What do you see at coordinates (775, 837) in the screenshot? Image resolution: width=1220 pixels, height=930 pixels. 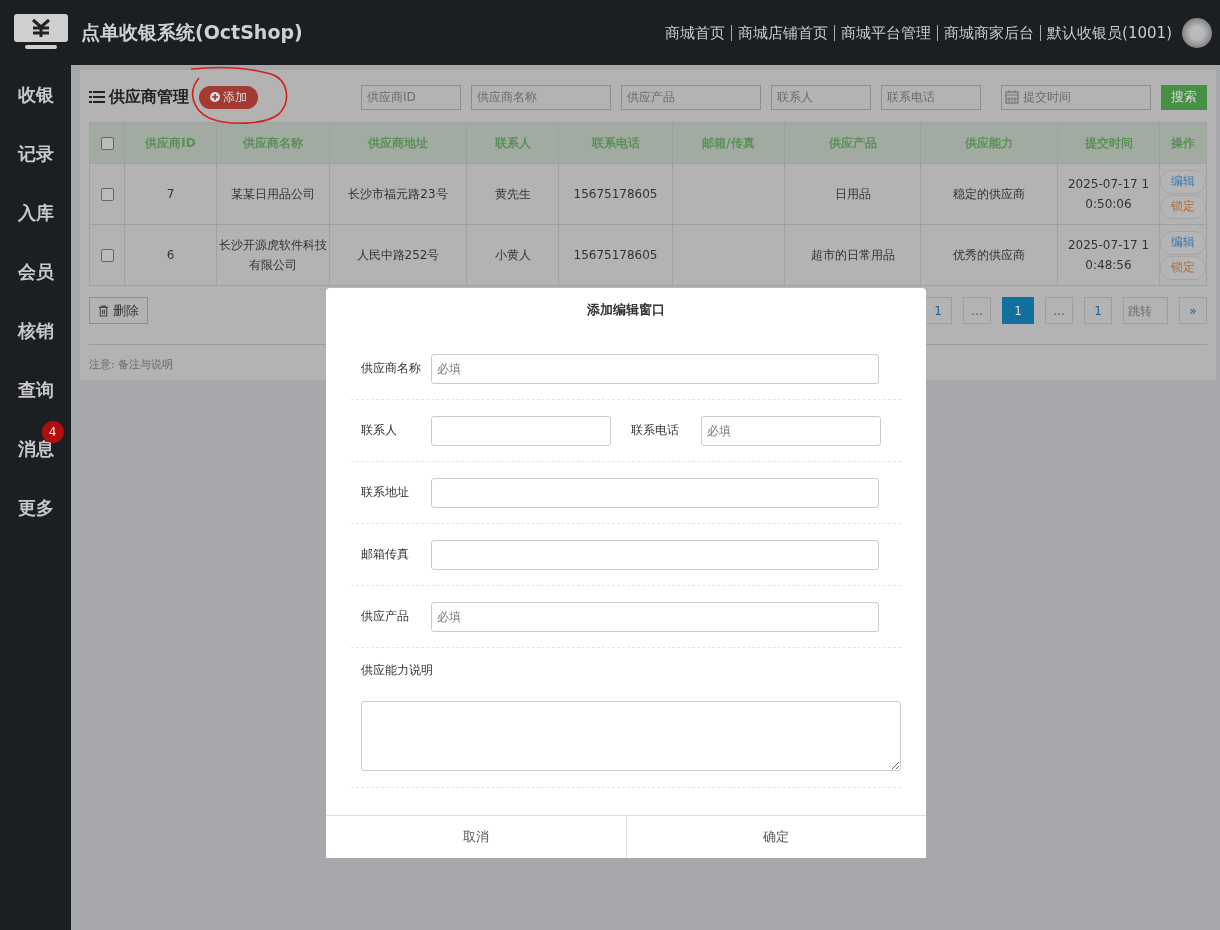 I see `confirm-button: 确定` at bounding box center [775, 837].